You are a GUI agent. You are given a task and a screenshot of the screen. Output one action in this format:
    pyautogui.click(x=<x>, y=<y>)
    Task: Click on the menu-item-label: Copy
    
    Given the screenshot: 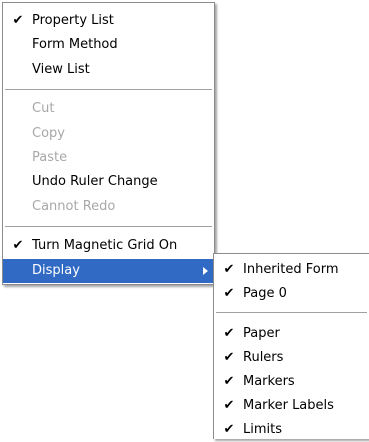 What is the action you would take?
    pyautogui.click(x=48, y=133)
    